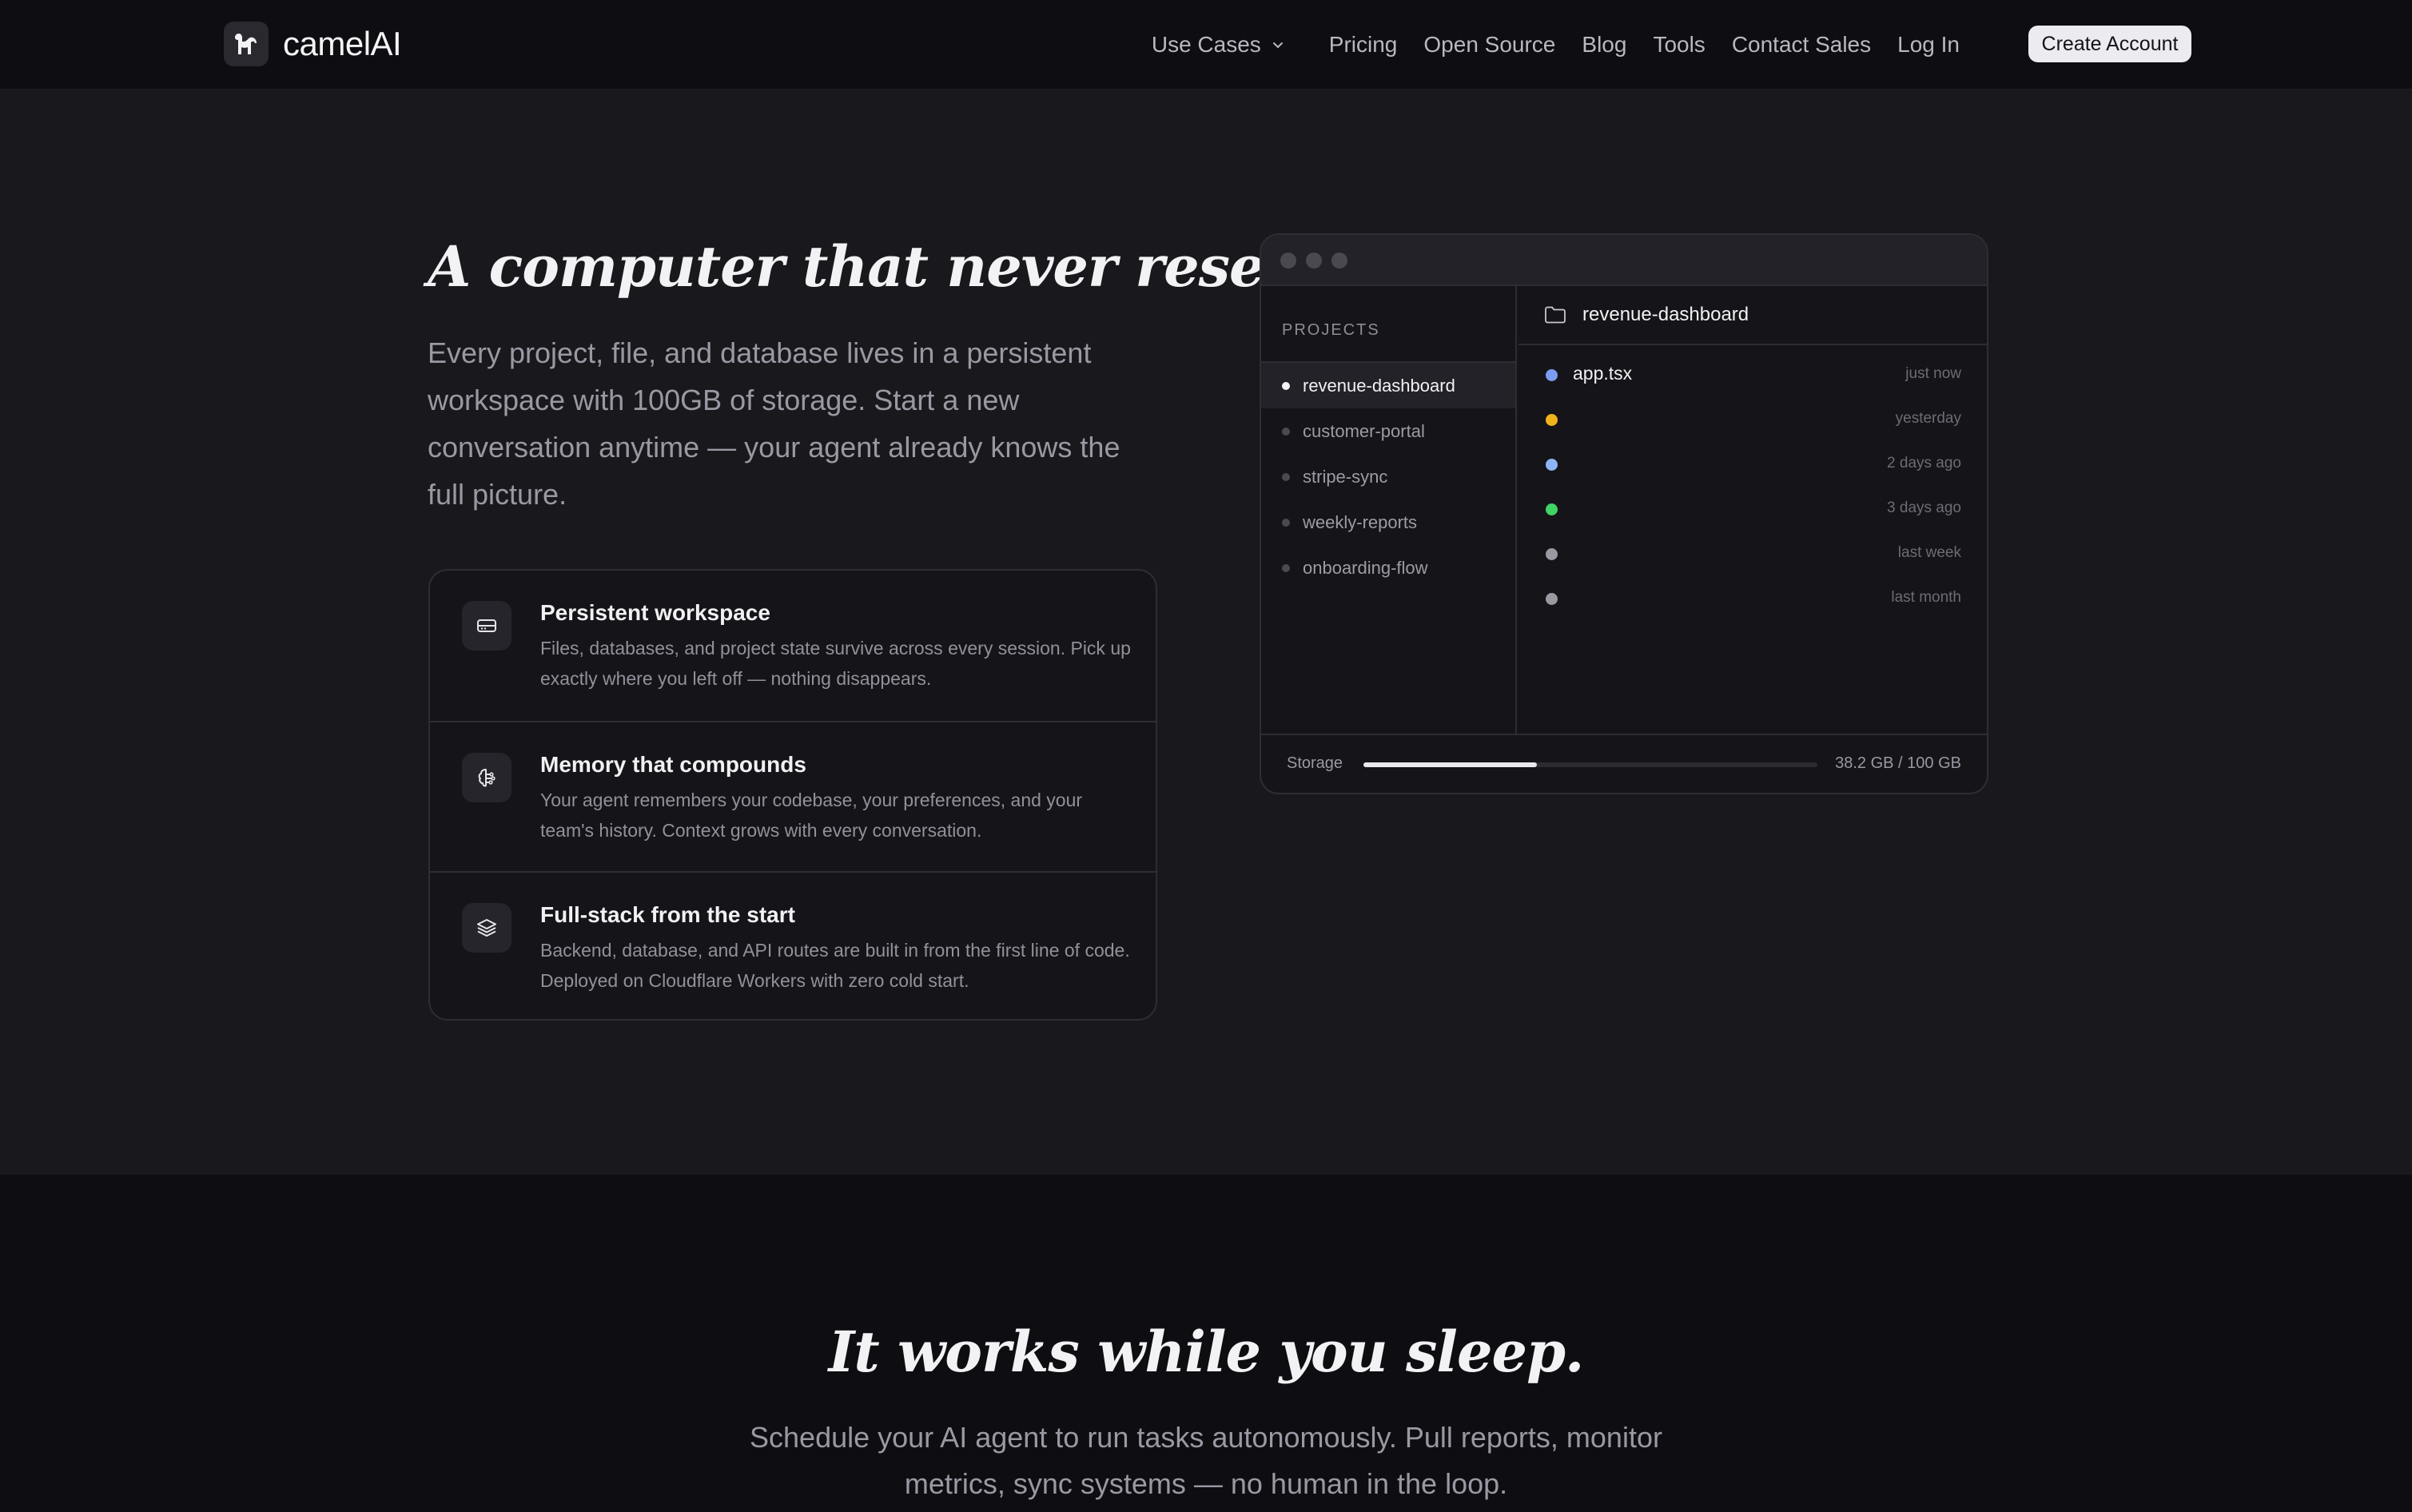 This screenshot has width=2412, height=1512. I want to click on nav-link-label: Use Cases, so click(1206, 44).